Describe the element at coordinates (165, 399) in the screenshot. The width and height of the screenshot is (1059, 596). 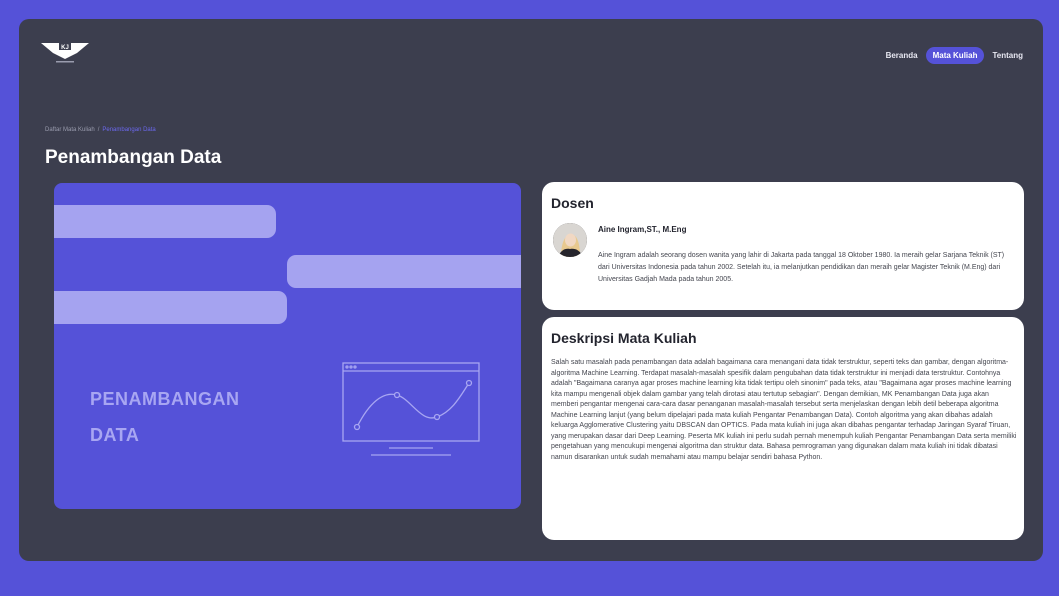
I see `hero-title-line1: PENAMBANGAN` at that location.